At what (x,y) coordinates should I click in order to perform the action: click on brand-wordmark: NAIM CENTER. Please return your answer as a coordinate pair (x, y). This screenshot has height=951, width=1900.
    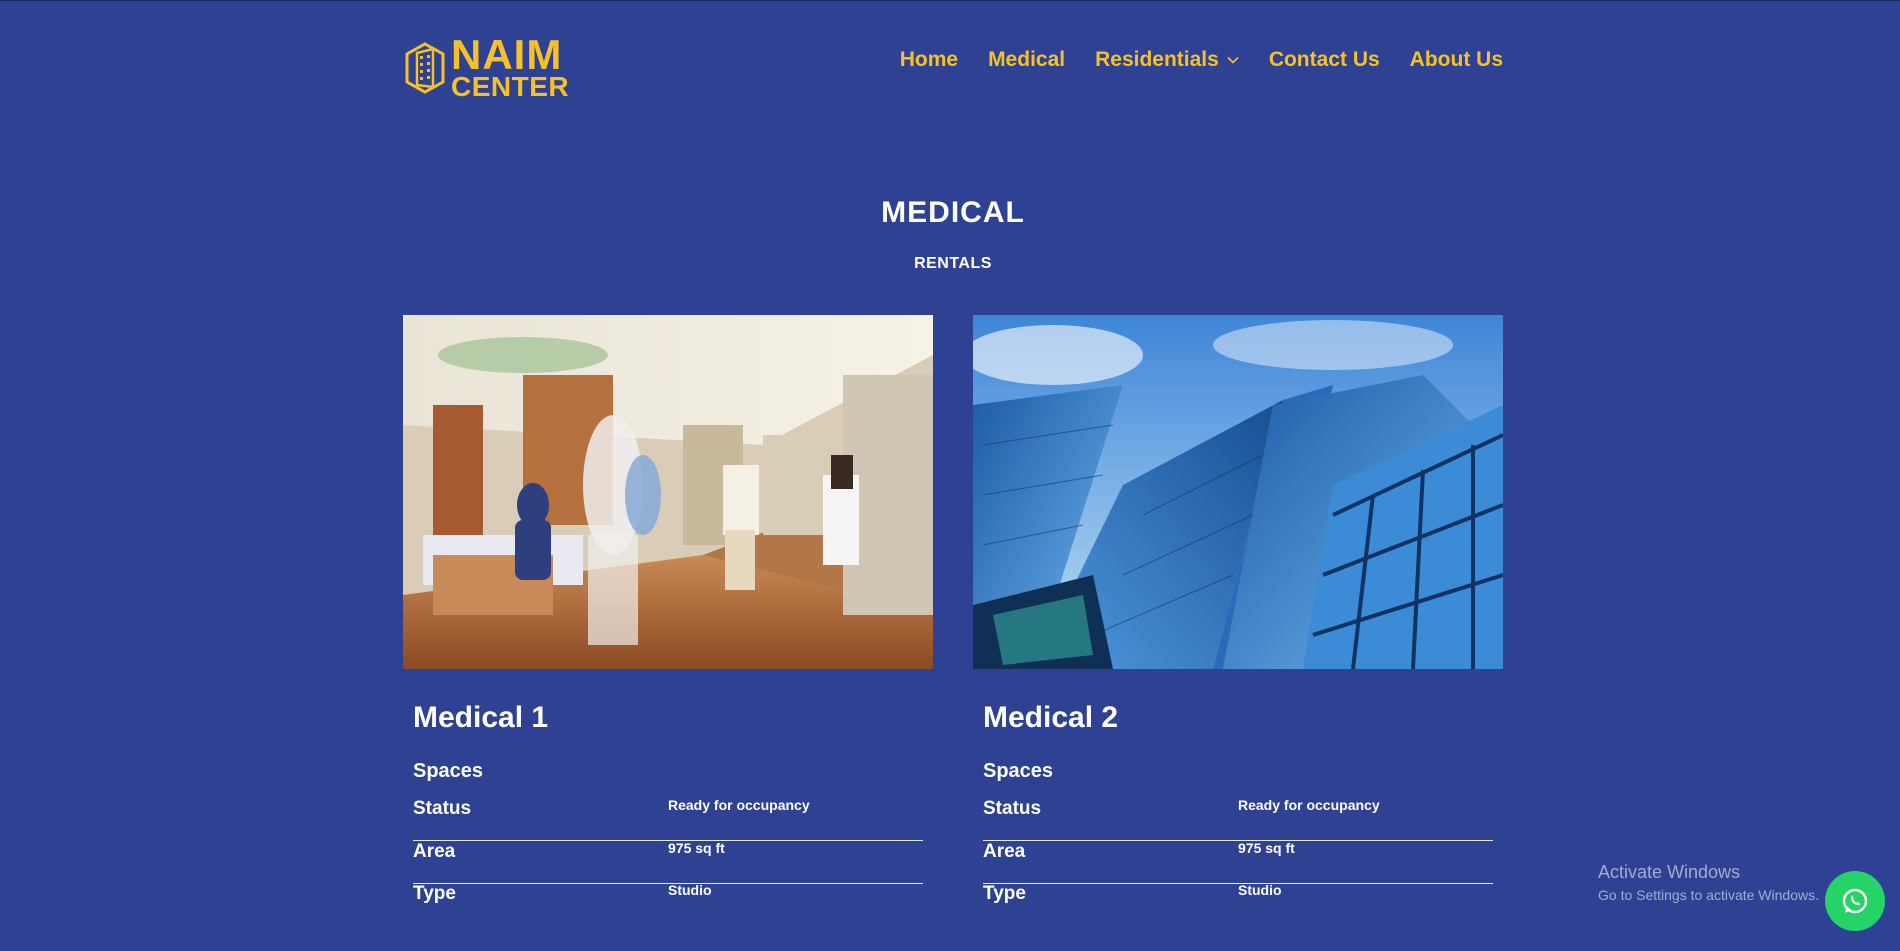
    Looking at the image, I should click on (510, 66).